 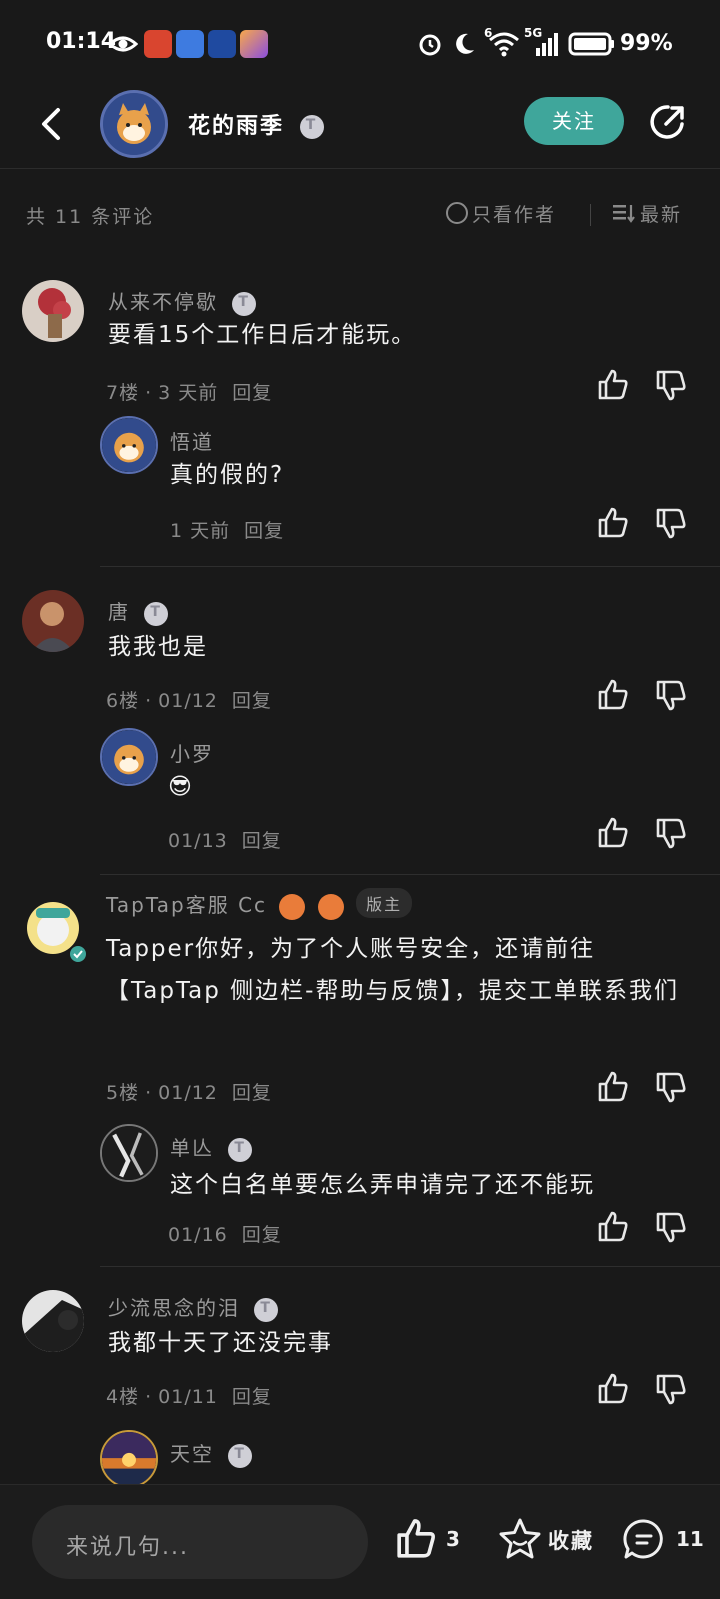 I want to click on follow-button: 关注, so click(x=574, y=121).